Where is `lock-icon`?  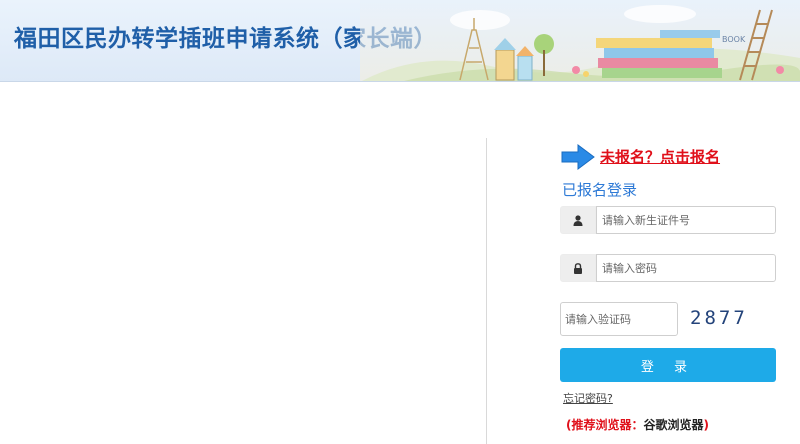
lock-icon is located at coordinates (578, 268).